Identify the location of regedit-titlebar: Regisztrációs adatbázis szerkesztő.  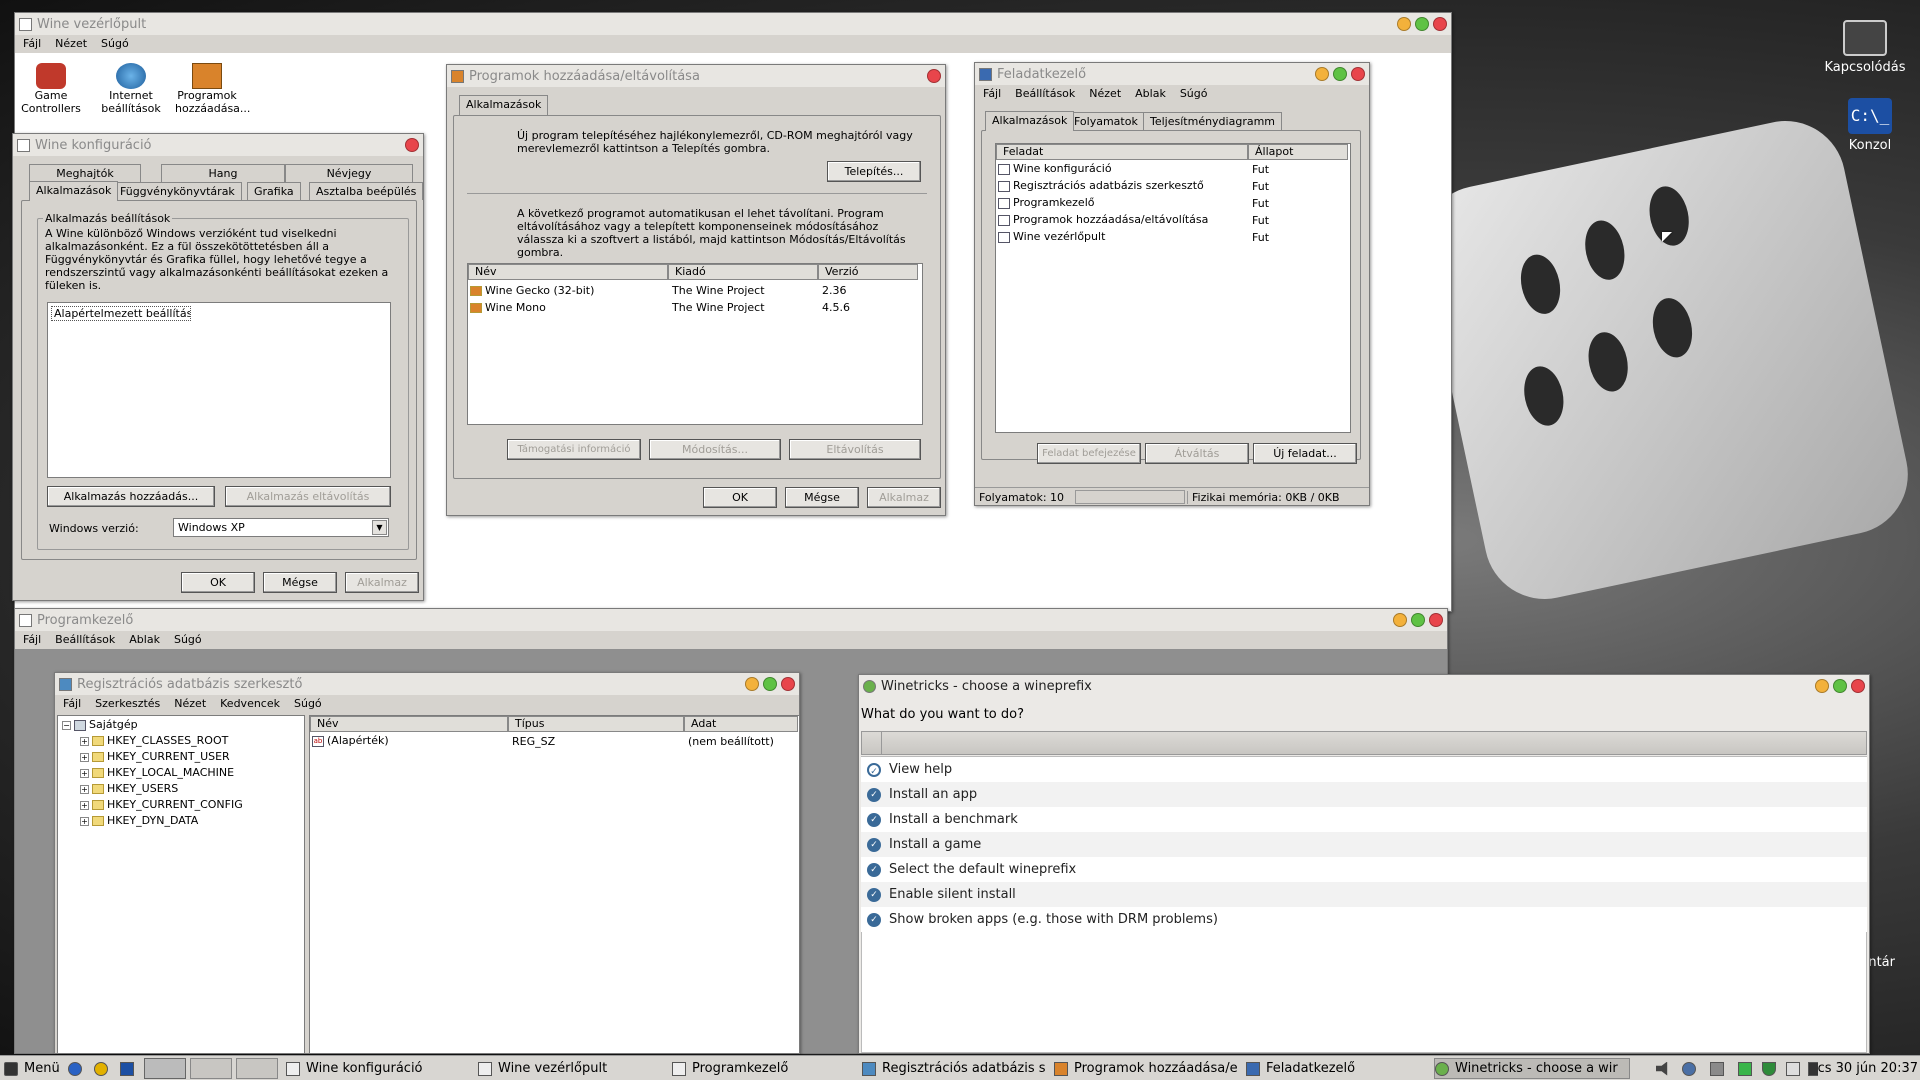
(427, 684).